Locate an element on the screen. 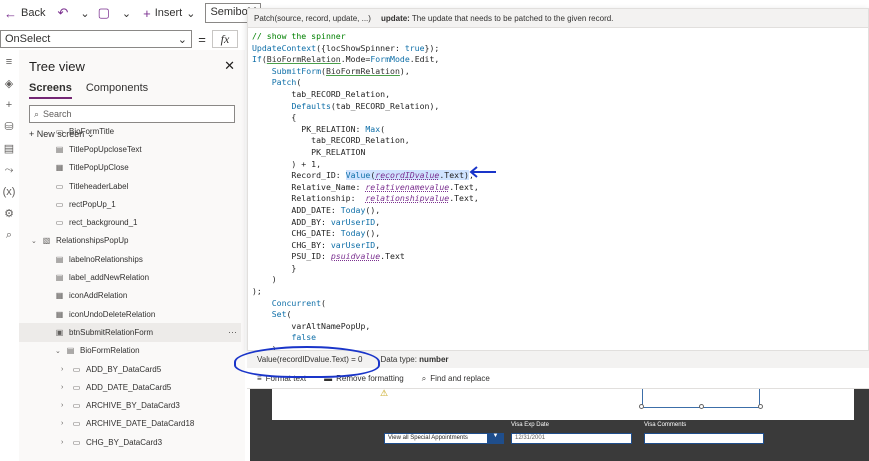 The image size is (869, 461). tree-node: ▣ btnSubmitRelationForm ⋯ is located at coordinates (130, 332).